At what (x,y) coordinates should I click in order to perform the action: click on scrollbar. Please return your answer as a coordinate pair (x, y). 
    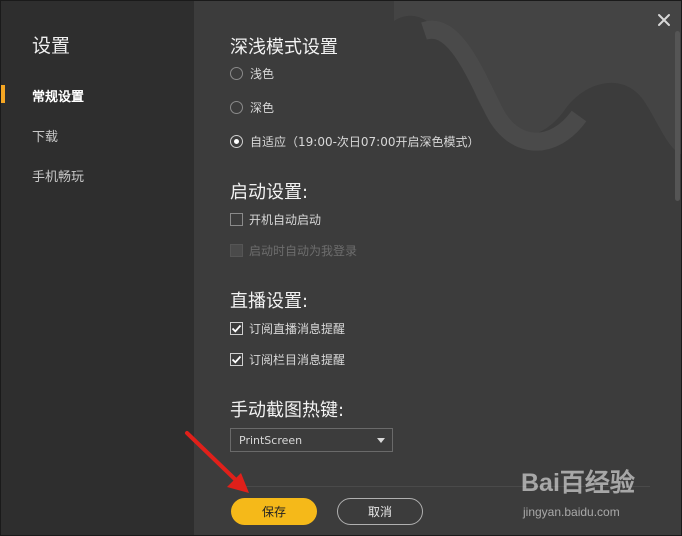
    Looking at the image, I should click on (677, 116).